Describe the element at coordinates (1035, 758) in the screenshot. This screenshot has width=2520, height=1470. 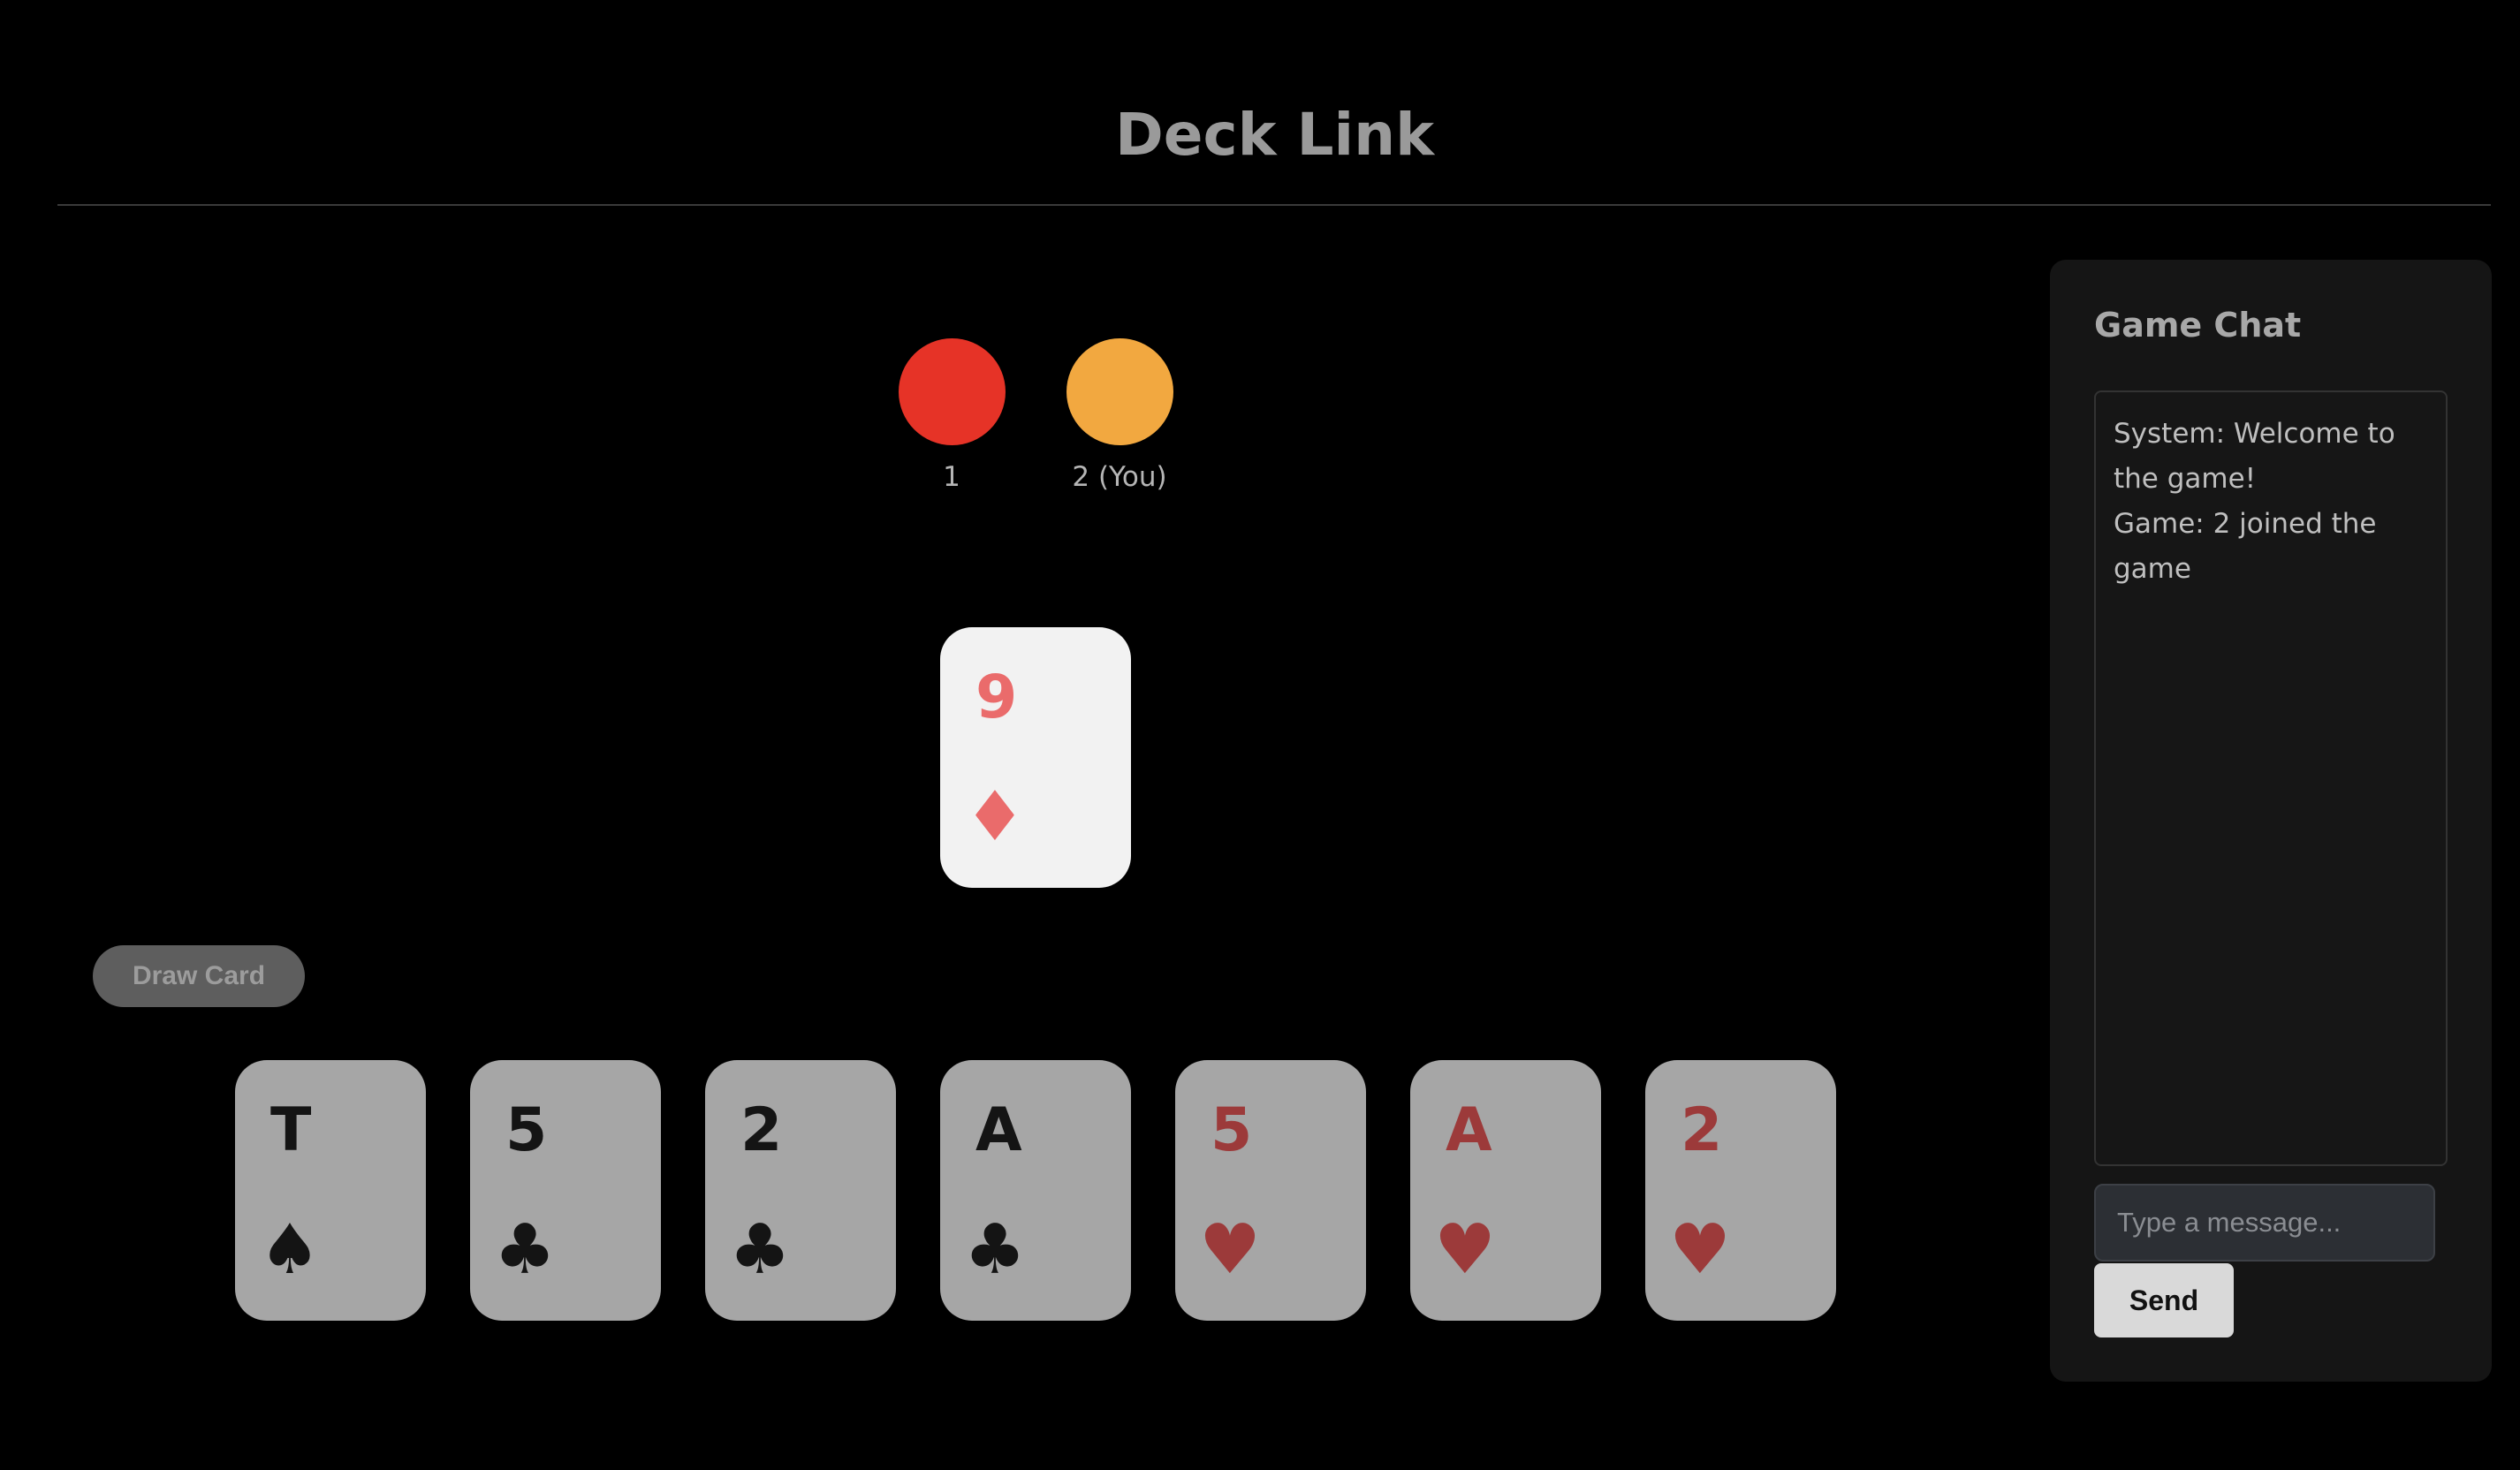
I see `discard-pile-card: 9 ♦` at that location.